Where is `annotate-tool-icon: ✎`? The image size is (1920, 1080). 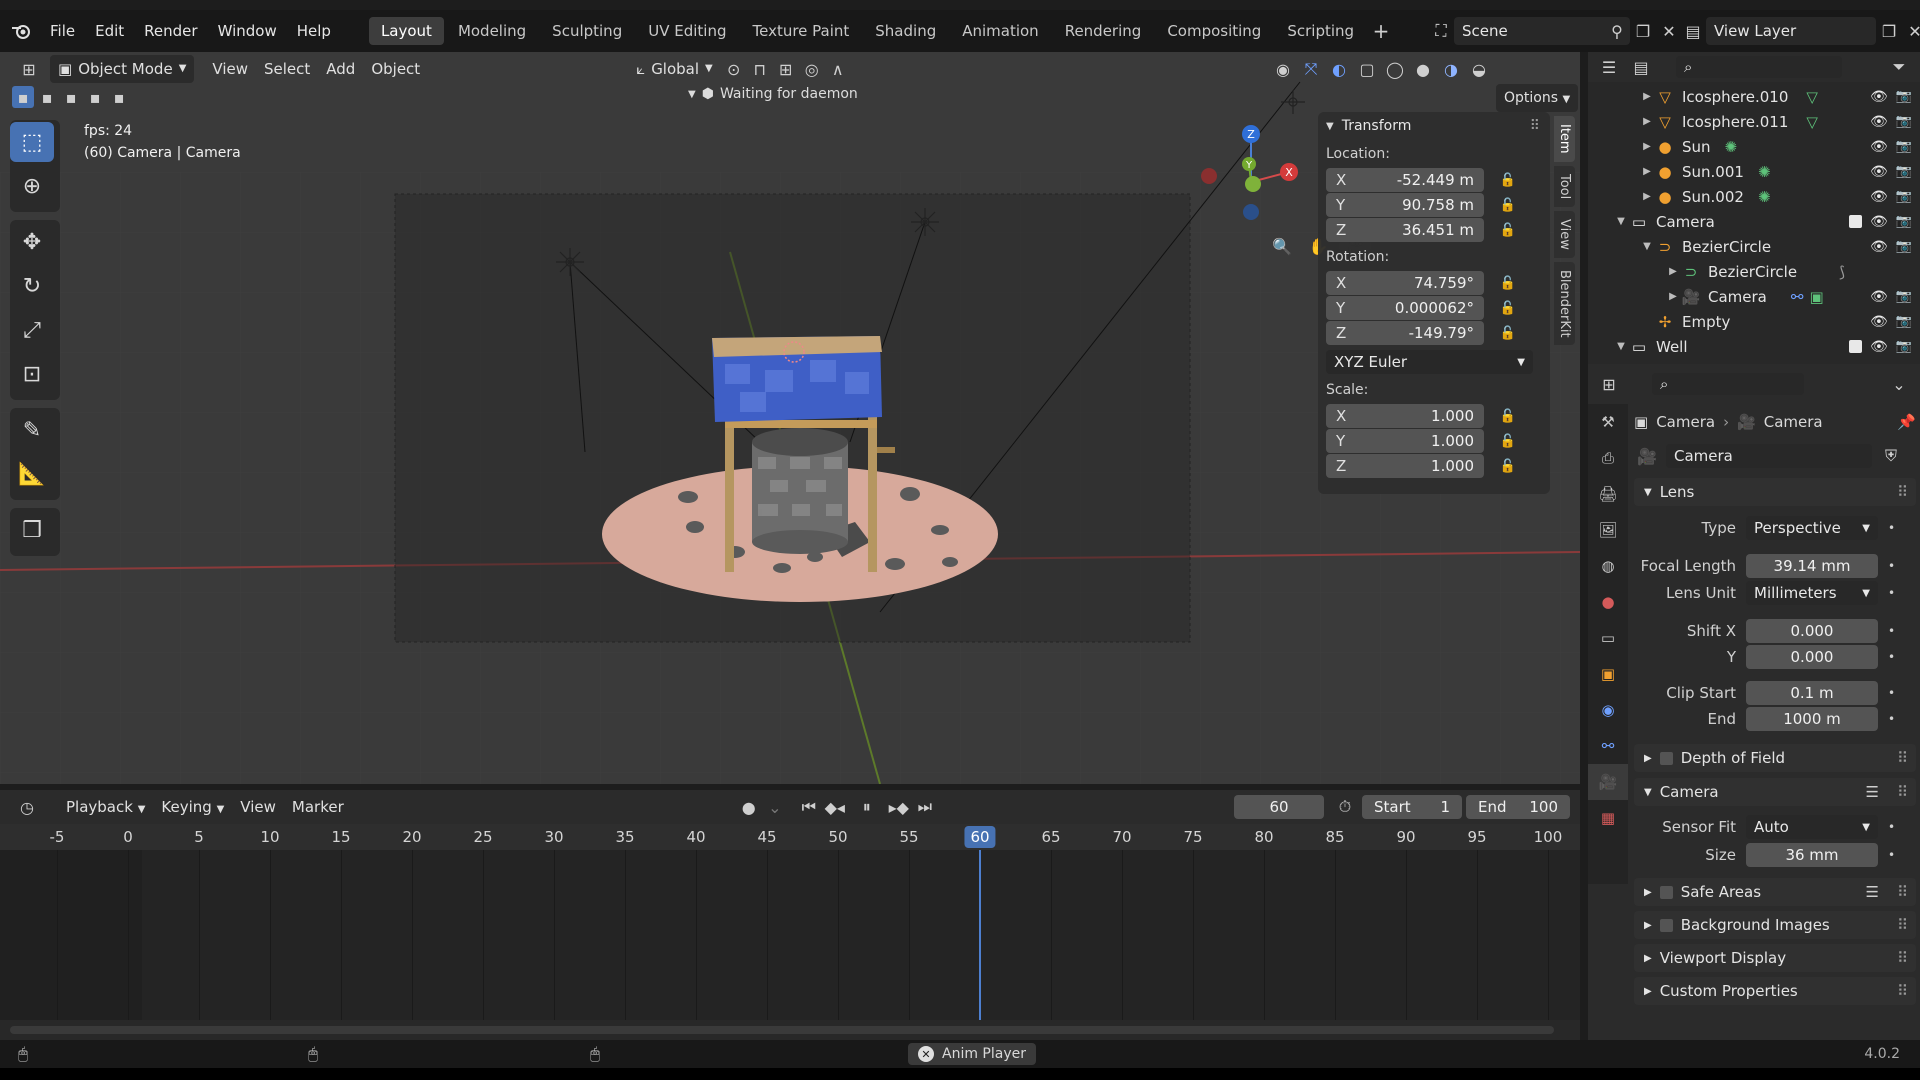
annotate-tool-icon: ✎ is located at coordinates (32, 430).